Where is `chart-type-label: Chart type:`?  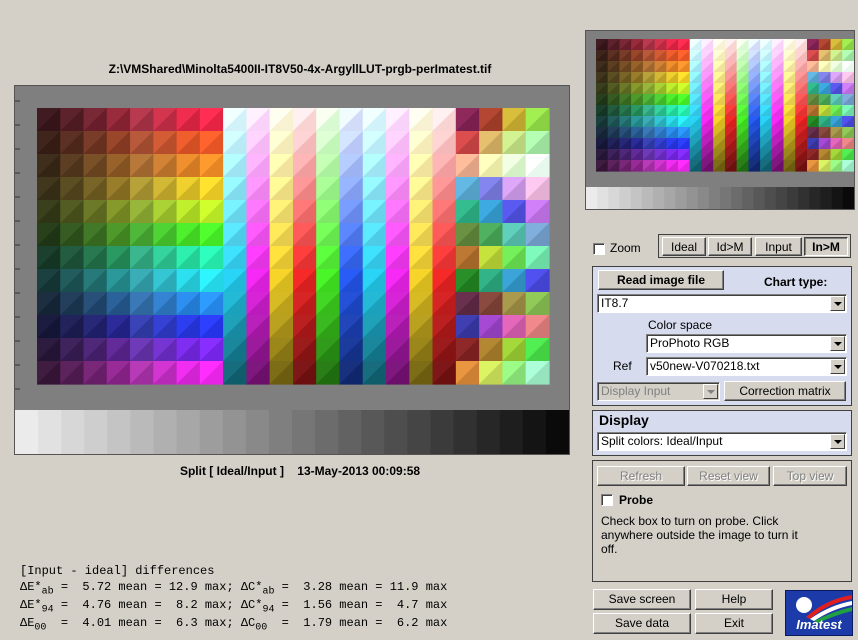
chart-type-label: Chart type: is located at coordinates (796, 282).